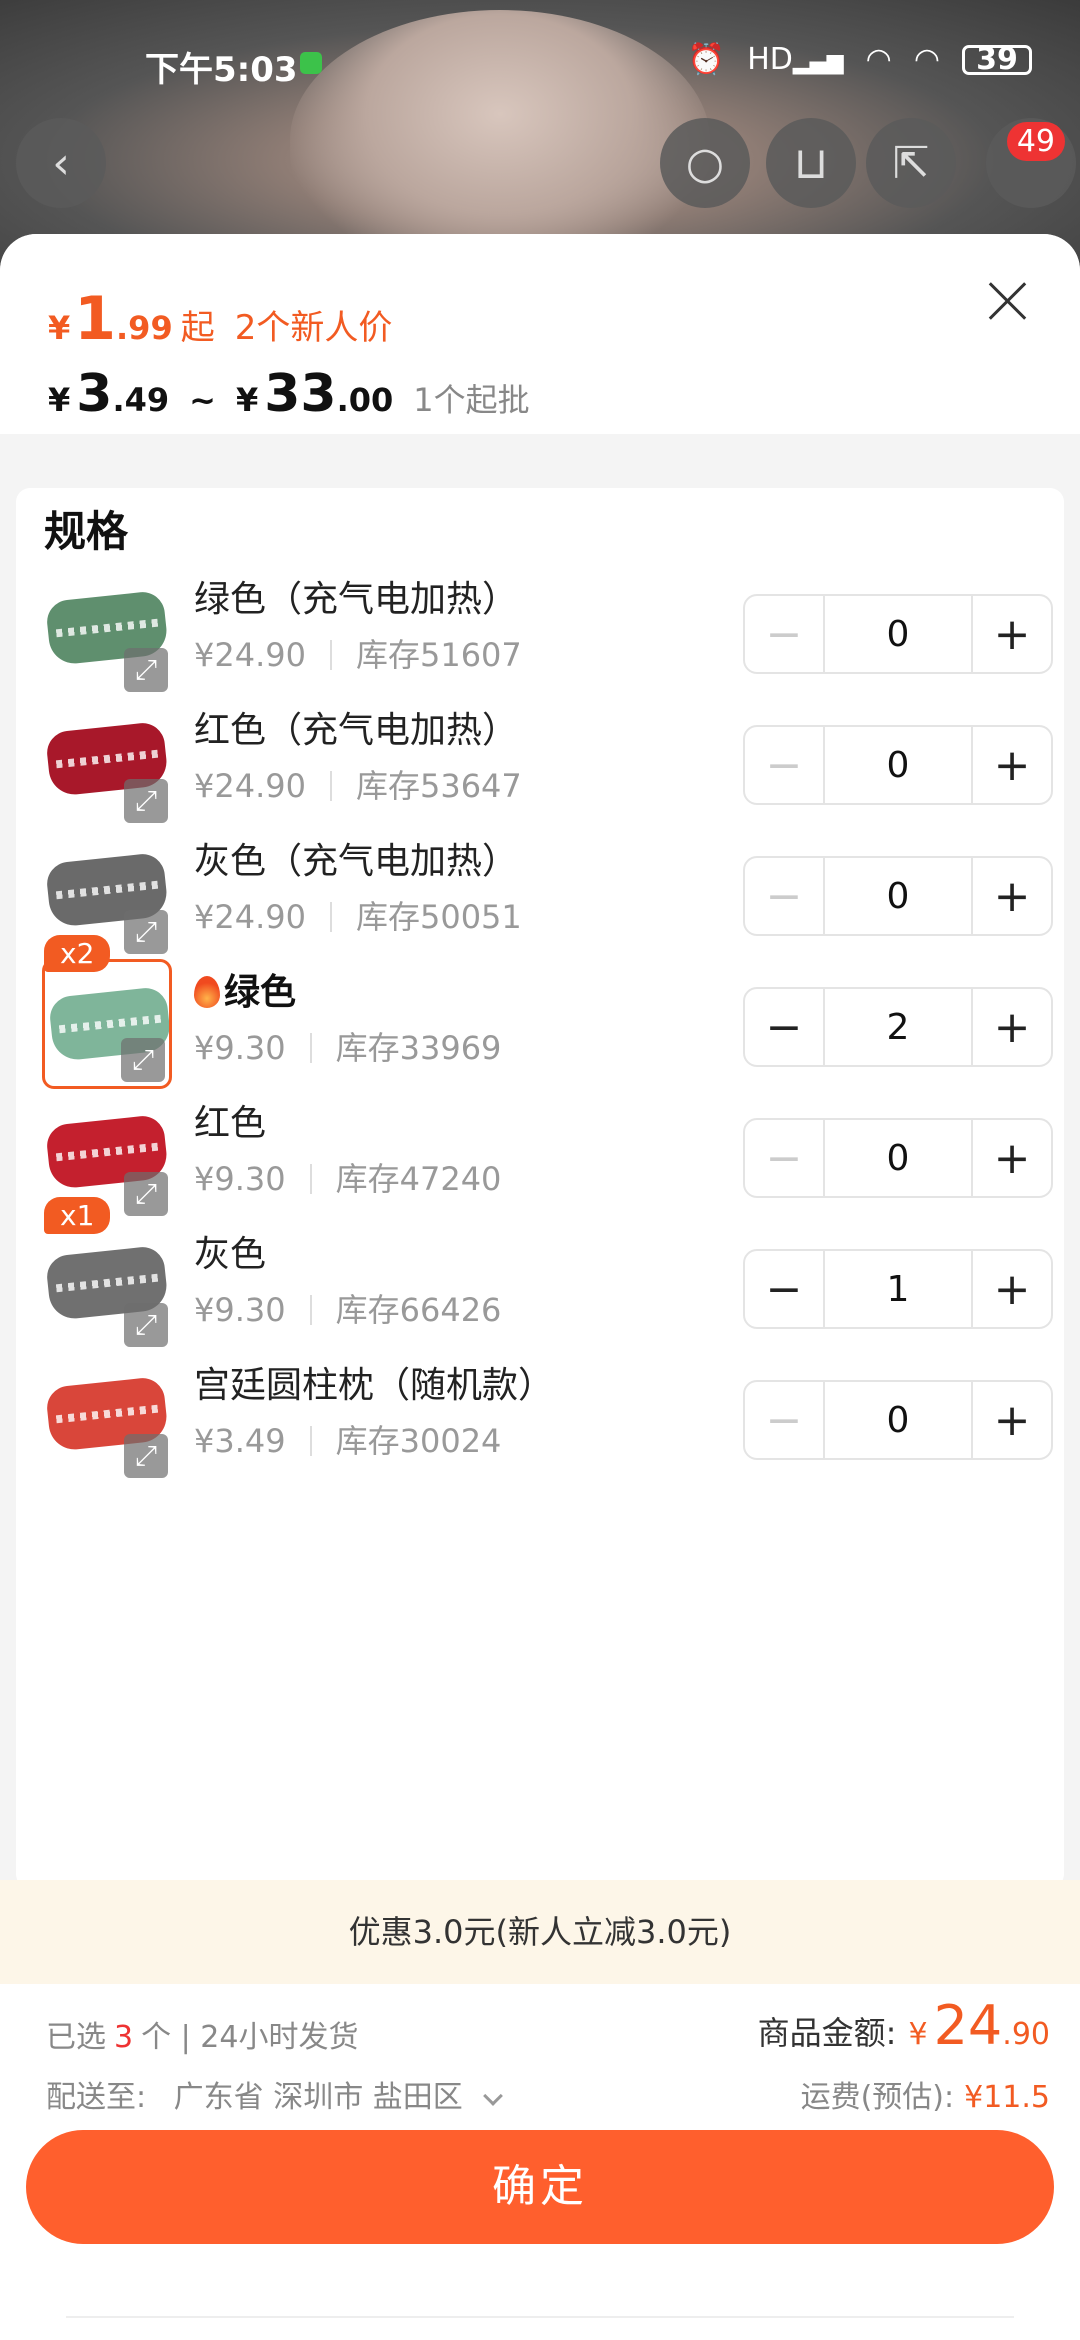 The image size is (1080, 2340). What do you see at coordinates (197, 328) in the screenshot?
I see `price-suffix: 起` at bounding box center [197, 328].